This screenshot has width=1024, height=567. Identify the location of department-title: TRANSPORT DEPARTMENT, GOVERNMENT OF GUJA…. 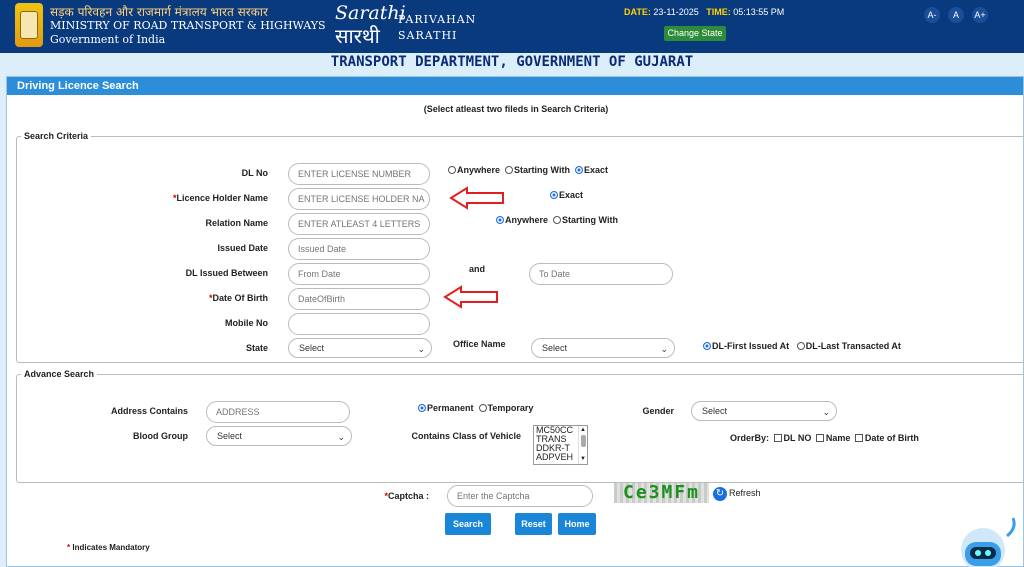
(512, 62).